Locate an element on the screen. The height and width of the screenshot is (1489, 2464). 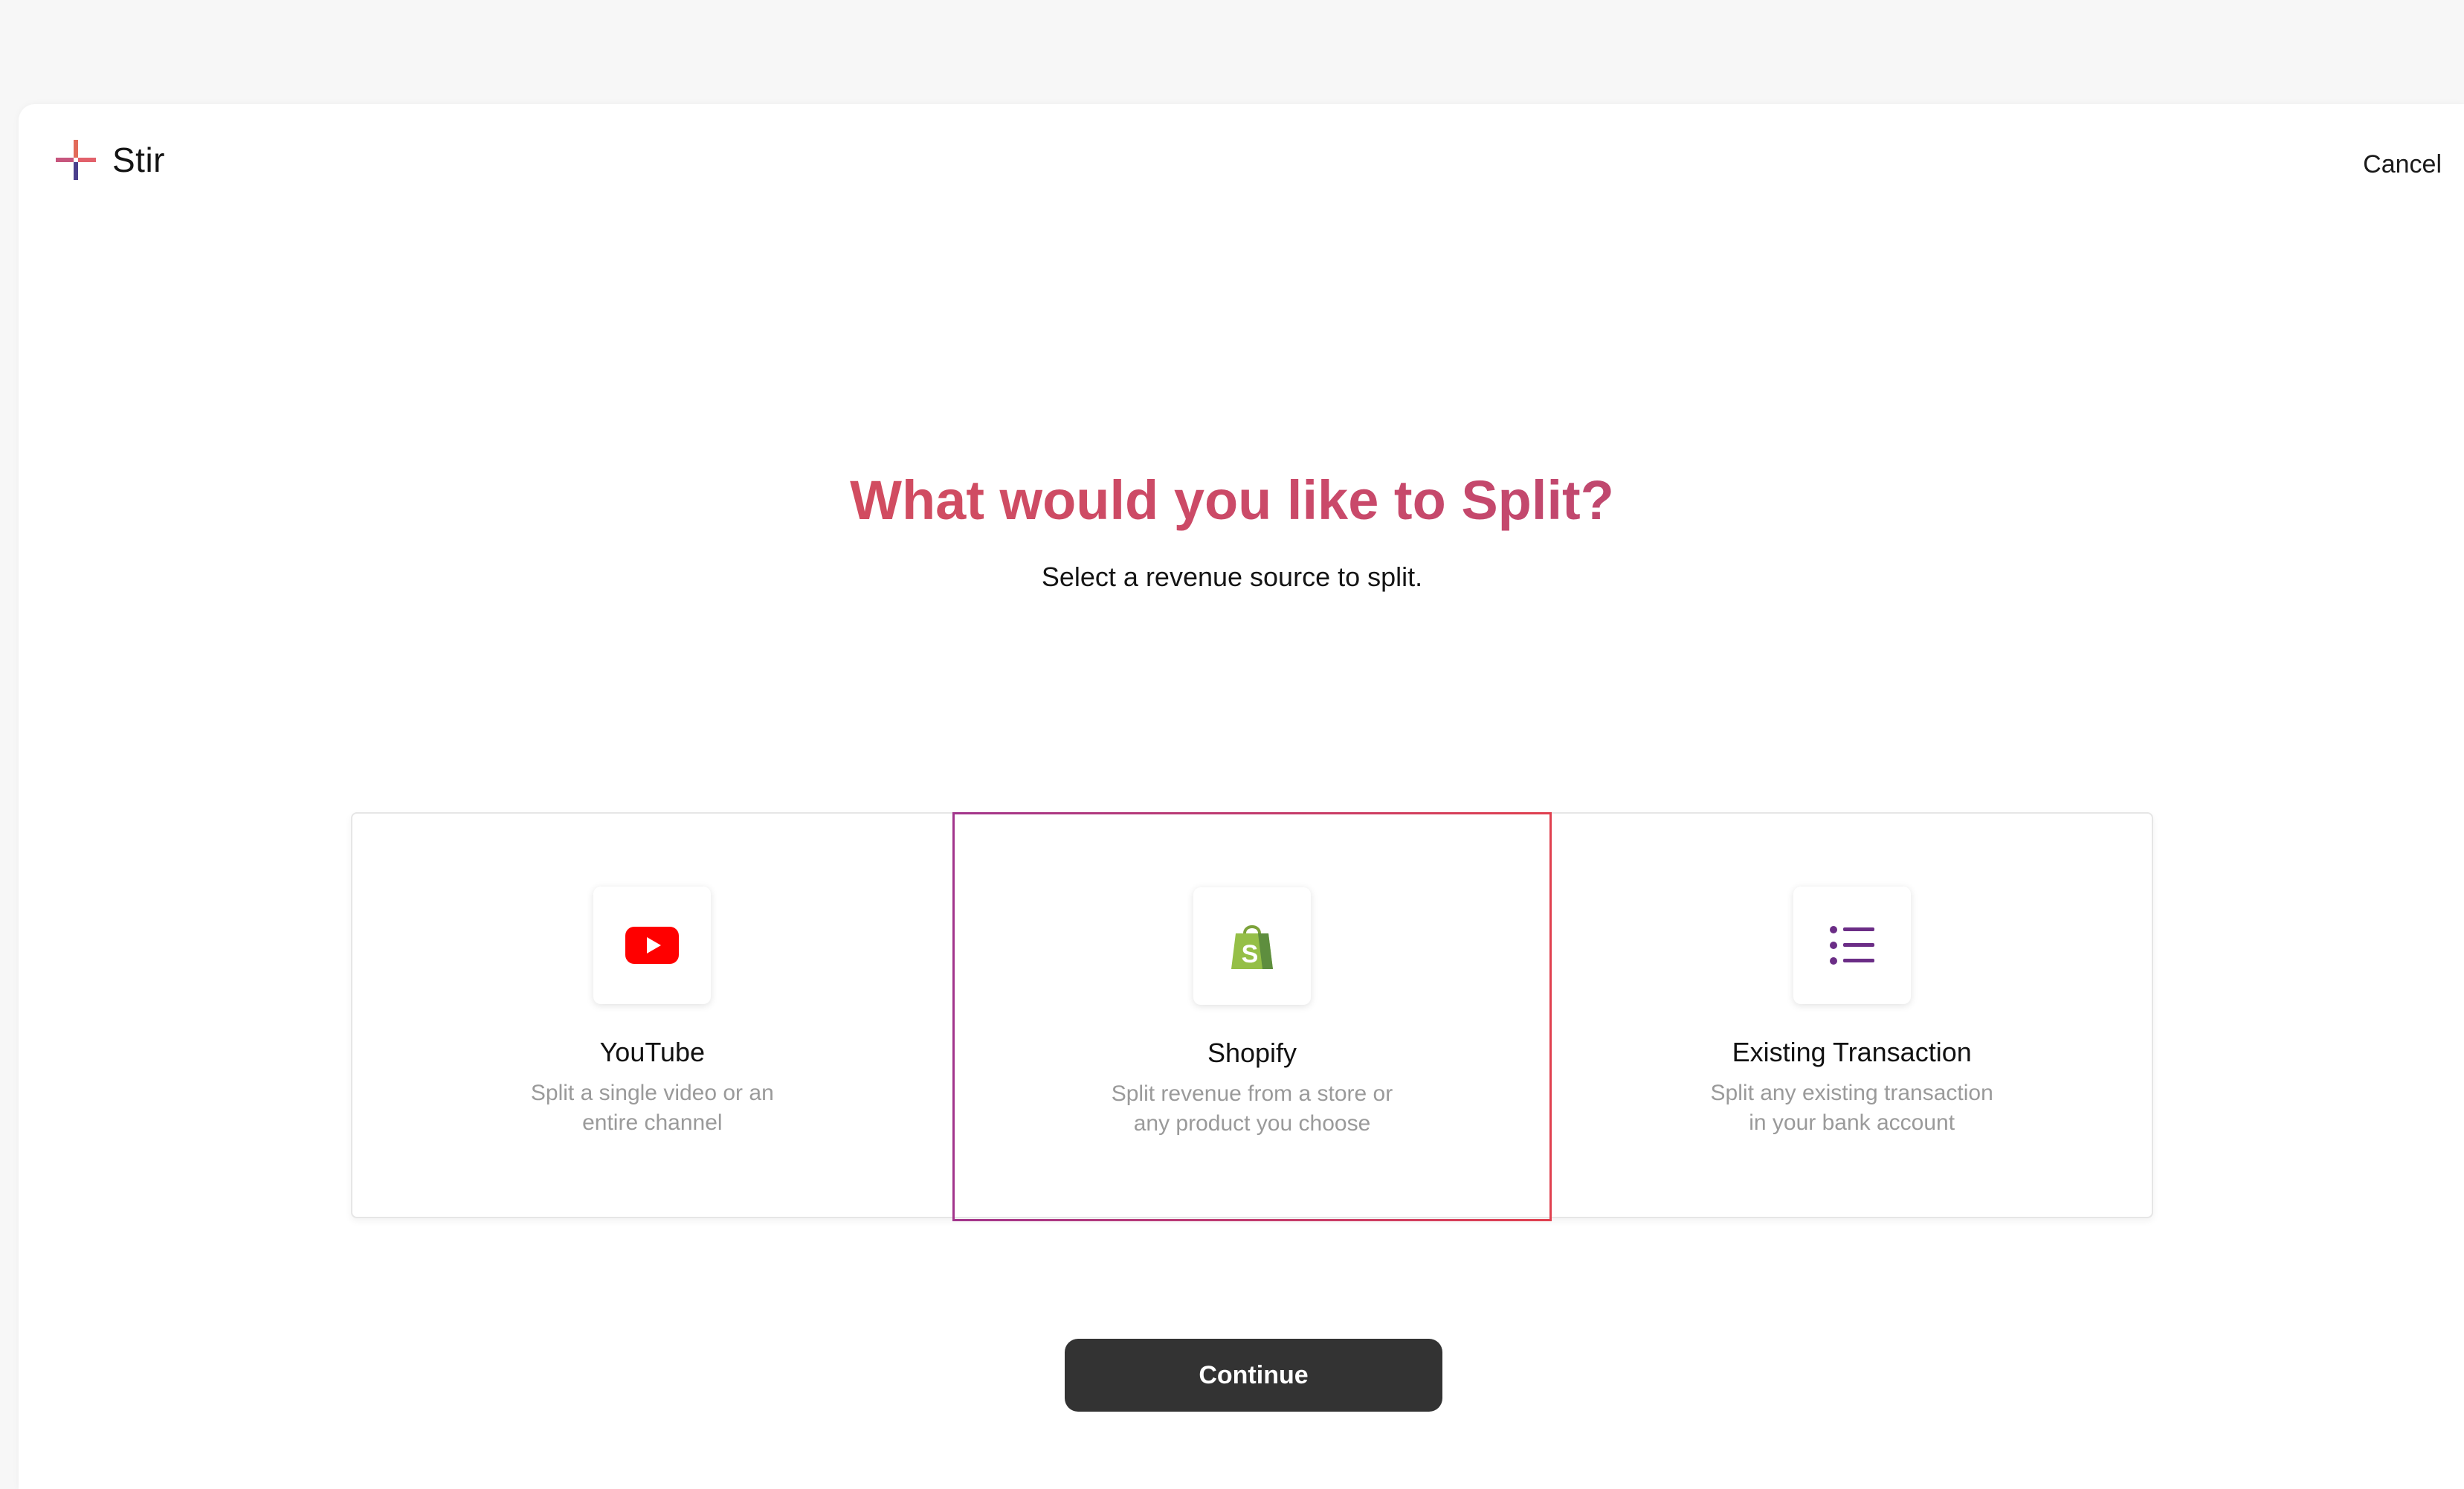
youtube-icon-box is located at coordinates (652, 945).